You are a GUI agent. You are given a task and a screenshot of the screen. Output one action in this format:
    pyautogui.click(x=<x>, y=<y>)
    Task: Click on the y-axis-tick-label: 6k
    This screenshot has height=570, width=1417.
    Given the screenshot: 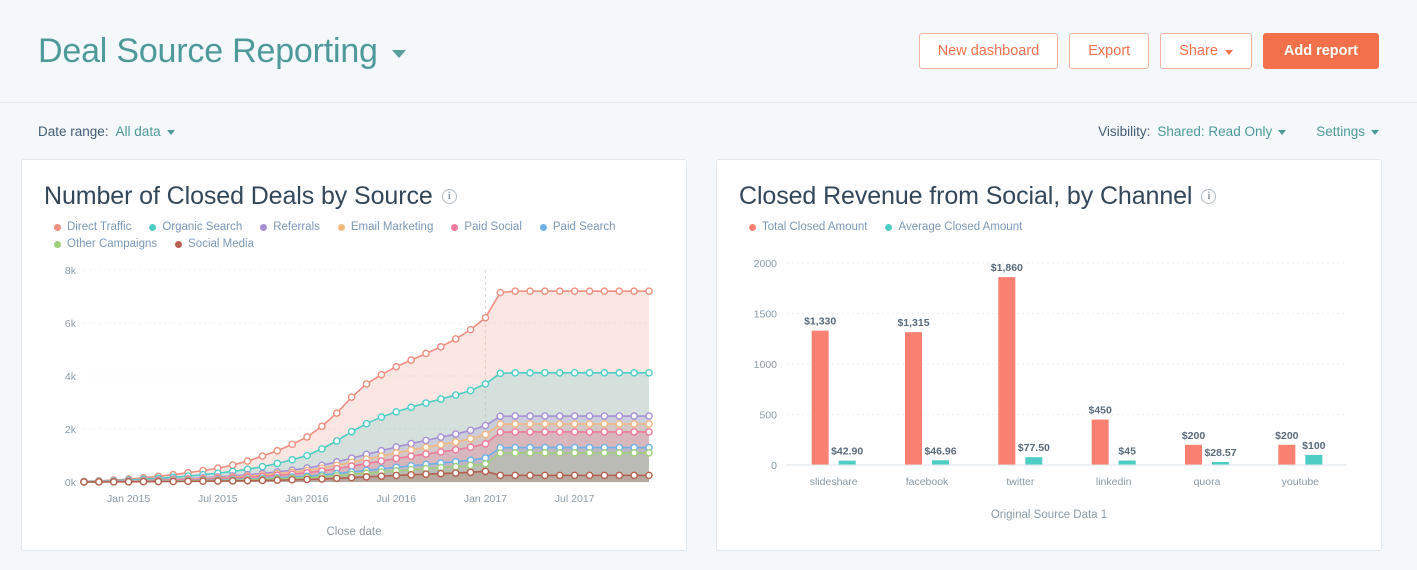 What is the action you would take?
    pyautogui.click(x=71, y=324)
    